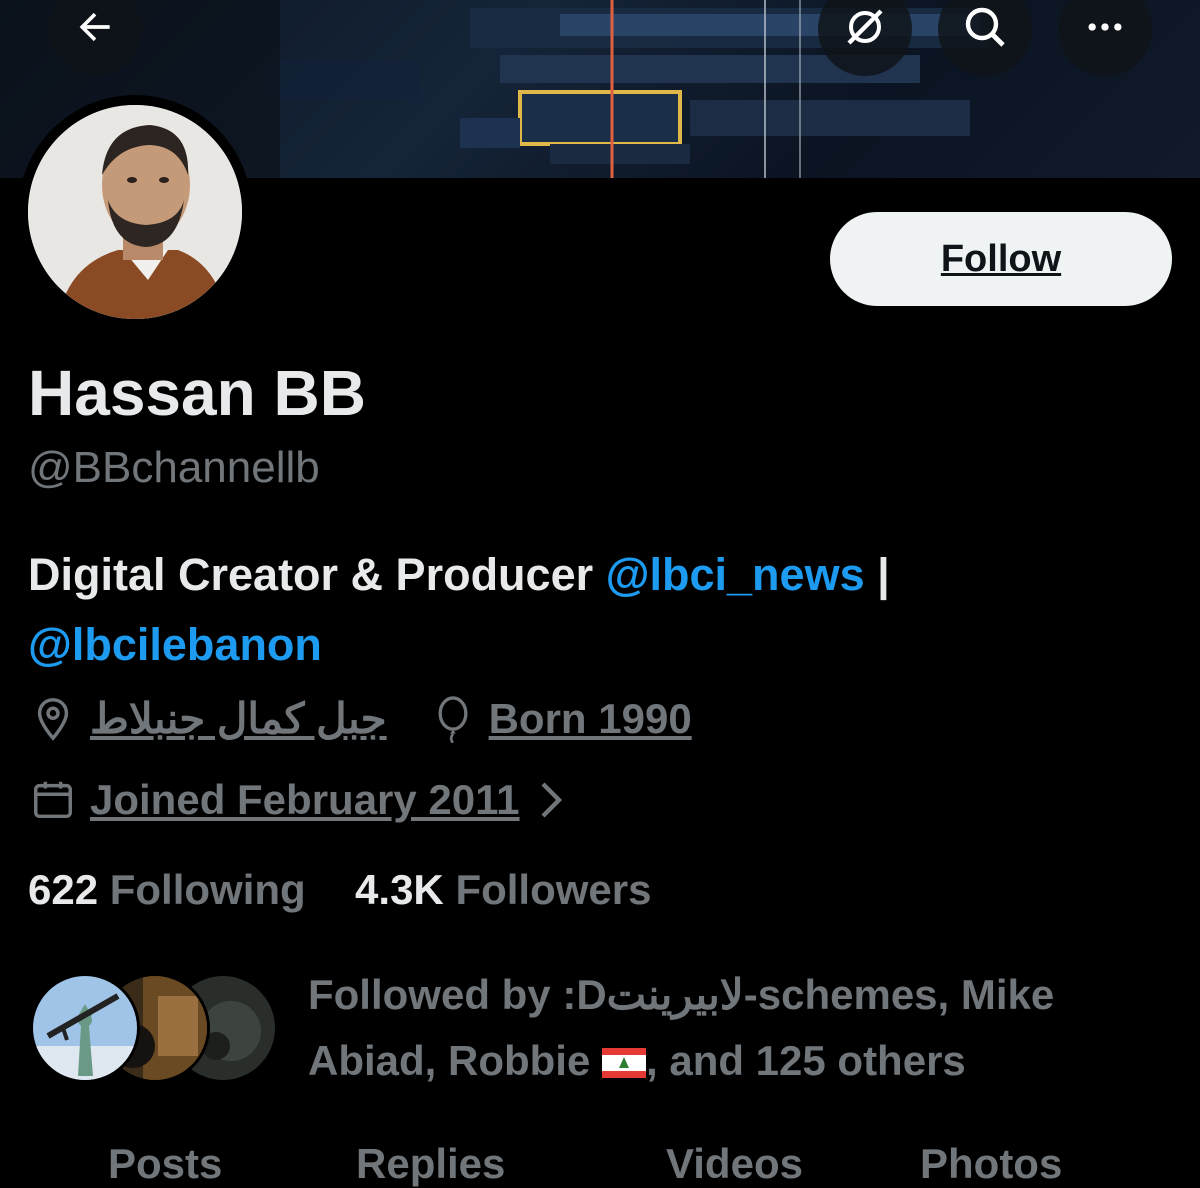 Image resolution: width=1200 pixels, height=1188 pixels. Describe the element at coordinates (455, 1060) in the screenshot. I see `followed-by-names-line2: Abiad, Robbie` at that location.